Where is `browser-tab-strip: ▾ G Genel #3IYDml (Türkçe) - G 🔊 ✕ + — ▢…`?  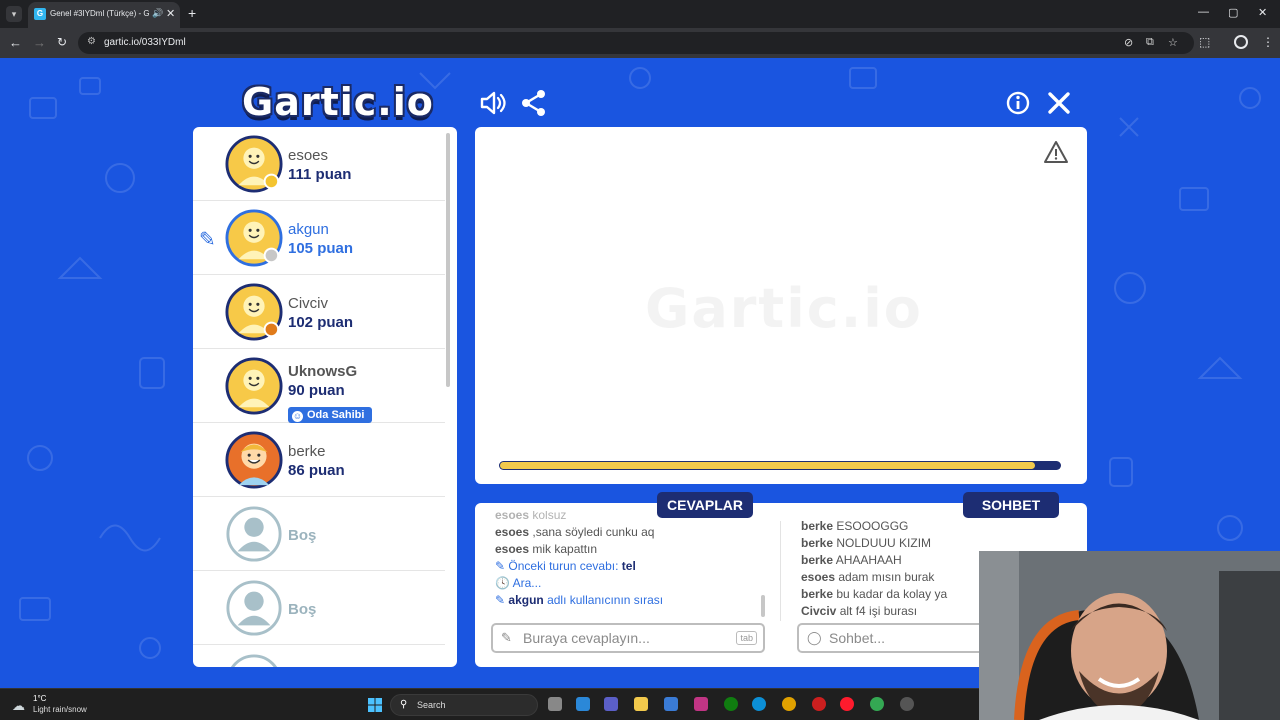 browser-tab-strip: ▾ G Genel #3IYDml (Türkçe) - G 🔊 ✕ + — ▢… is located at coordinates (640, 14).